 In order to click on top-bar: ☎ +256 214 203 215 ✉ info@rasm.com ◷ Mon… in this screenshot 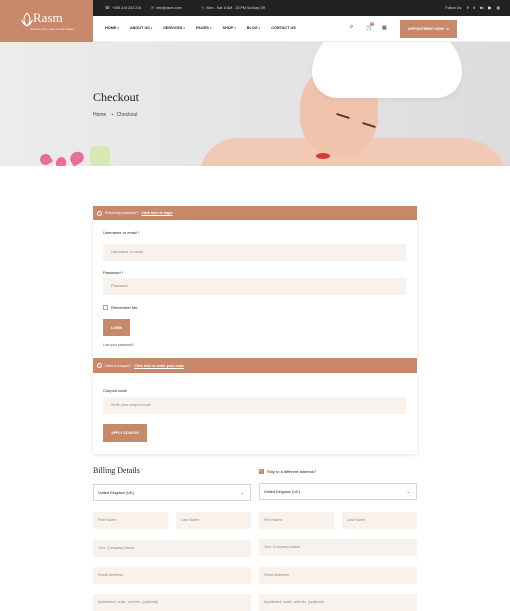, I will do `click(301, 8)`.